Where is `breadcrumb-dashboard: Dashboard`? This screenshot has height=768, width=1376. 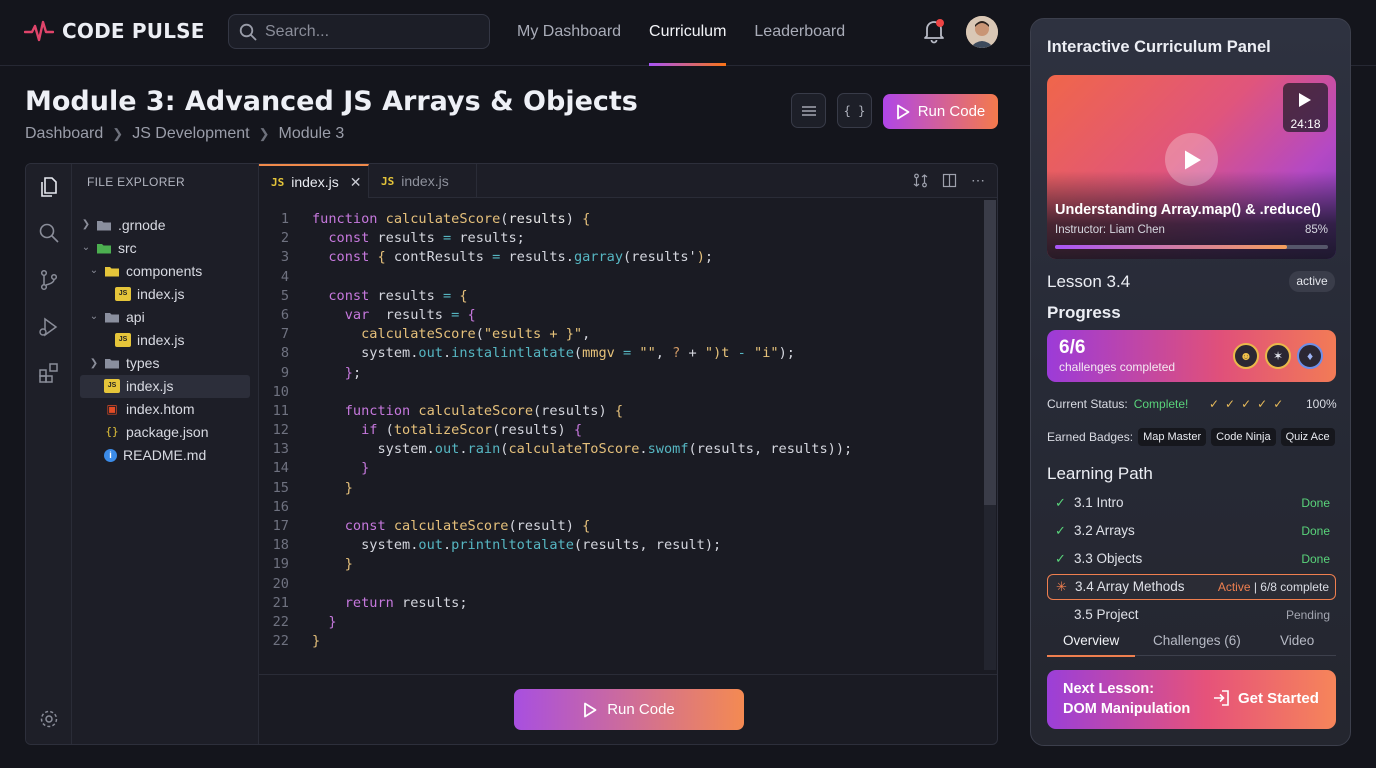
breadcrumb-dashboard: Dashboard is located at coordinates (64, 134).